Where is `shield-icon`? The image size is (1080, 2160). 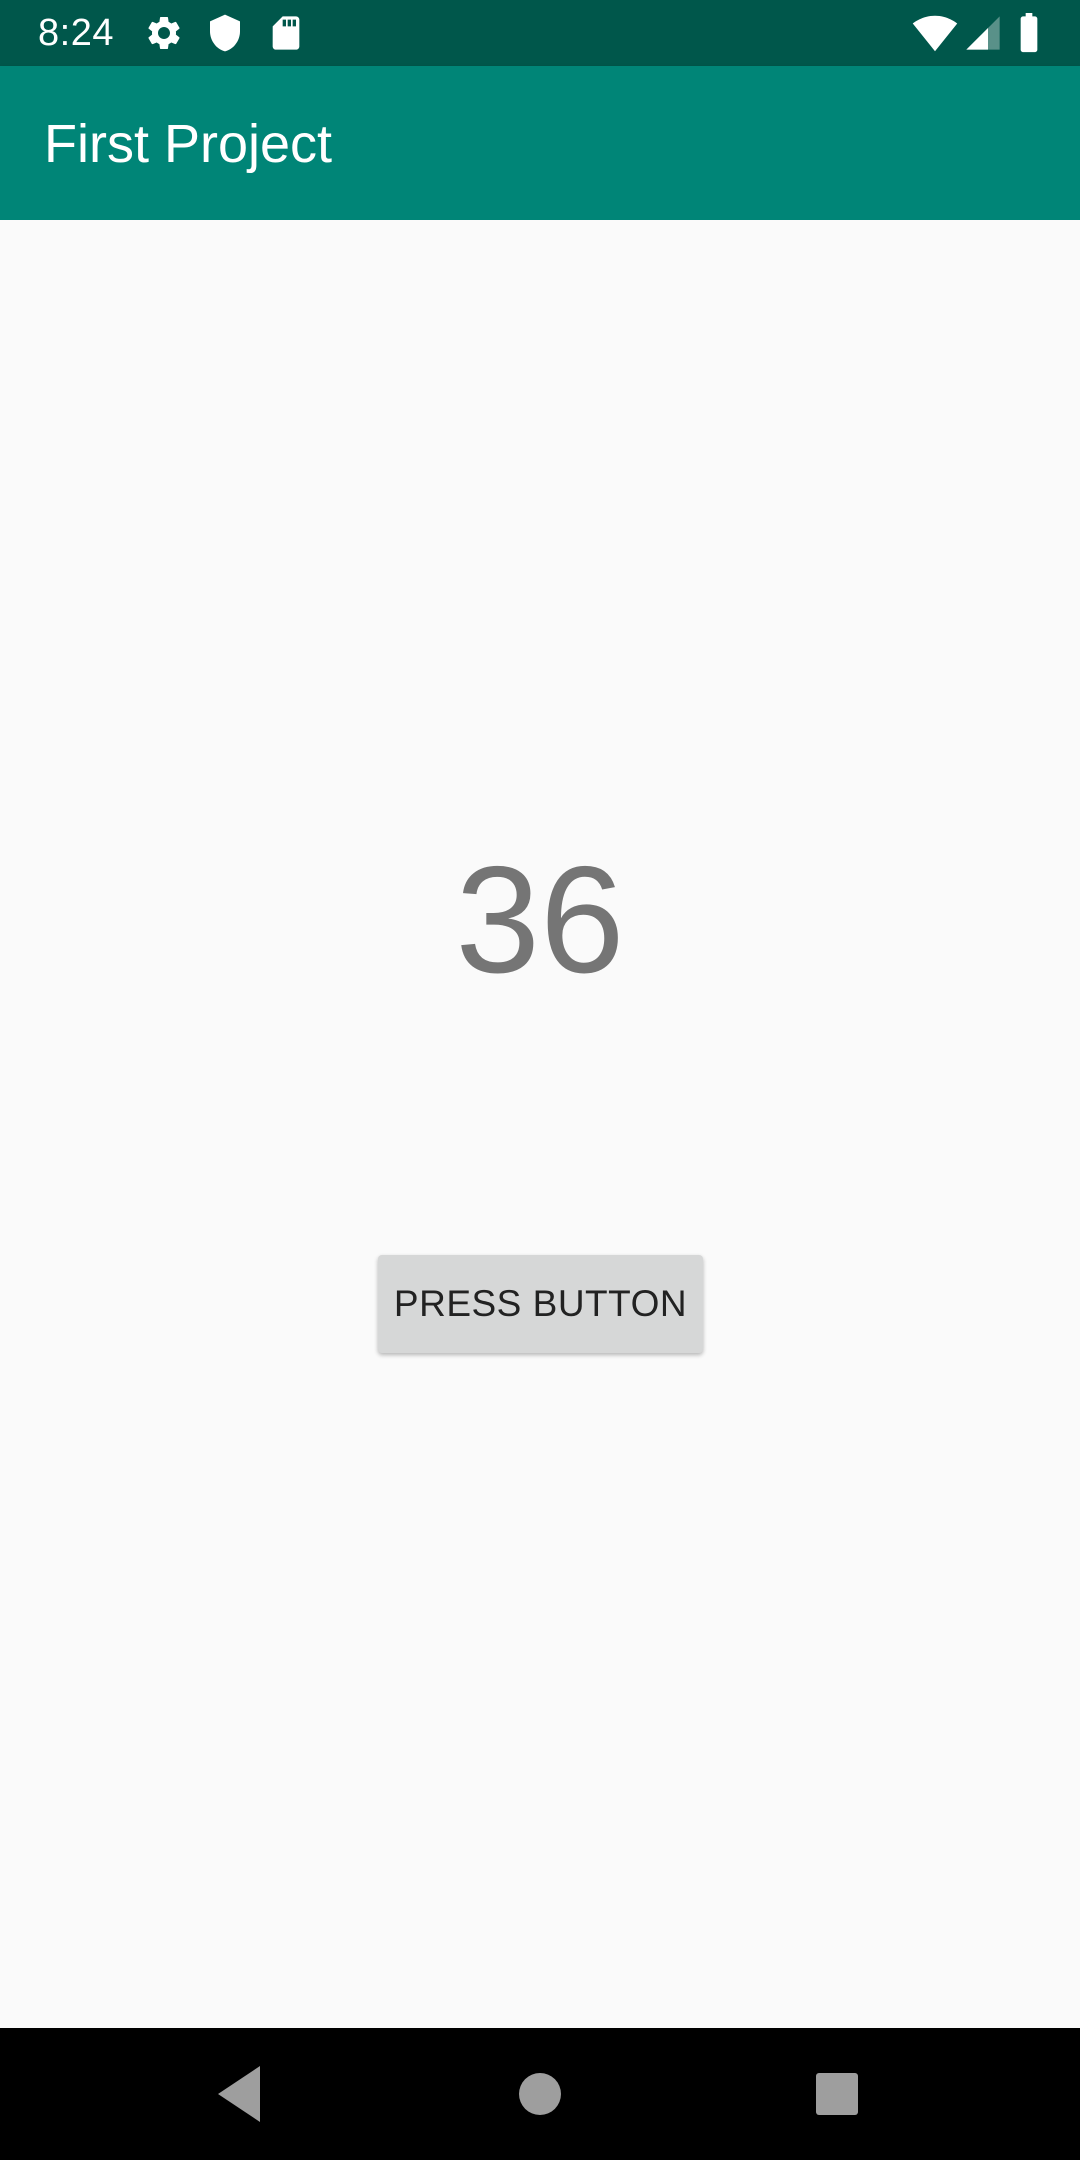
shield-icon is located at coordinates (225, 33).